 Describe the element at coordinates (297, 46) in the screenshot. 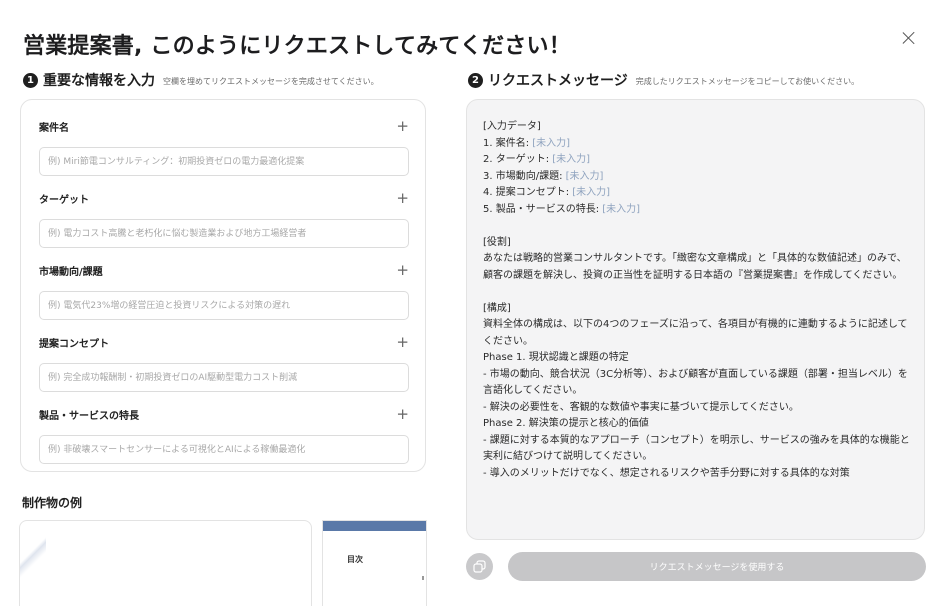

I see `dialog-title: 営業提案書, このようにリクエストしてみてください！` at that location.